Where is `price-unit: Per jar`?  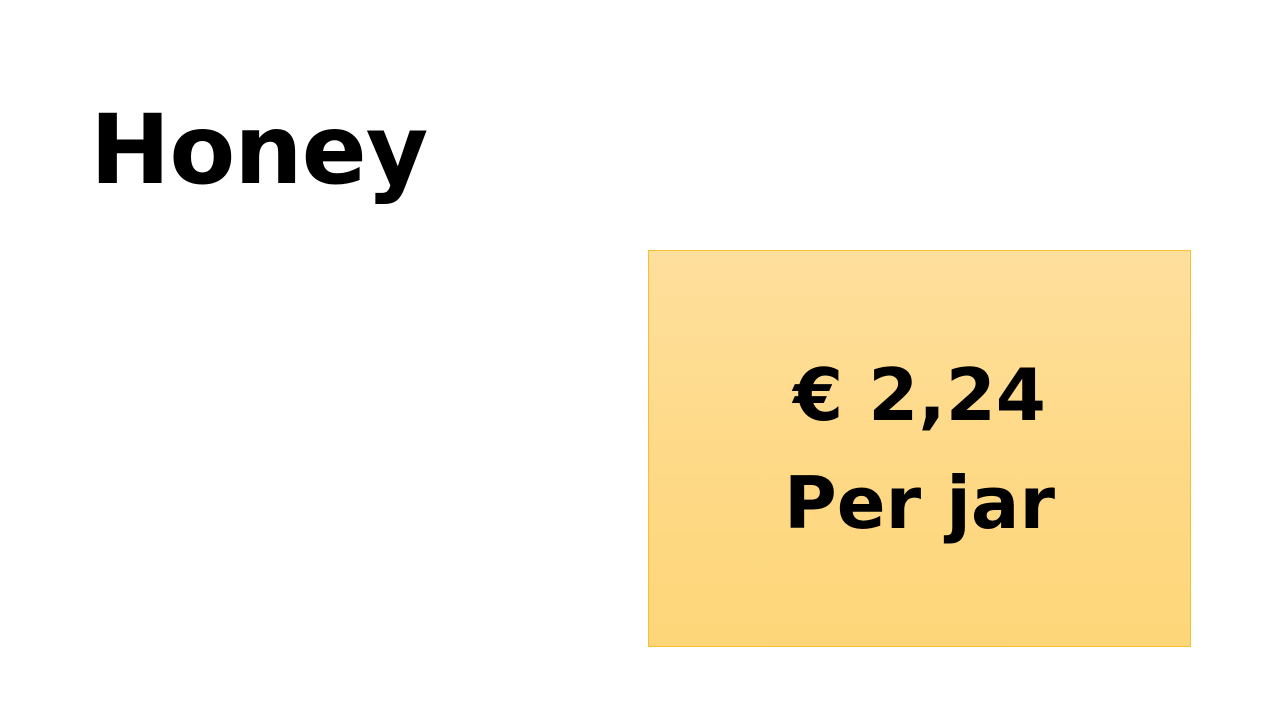 price-unit: Per jar is located at coordinates (919, 502).